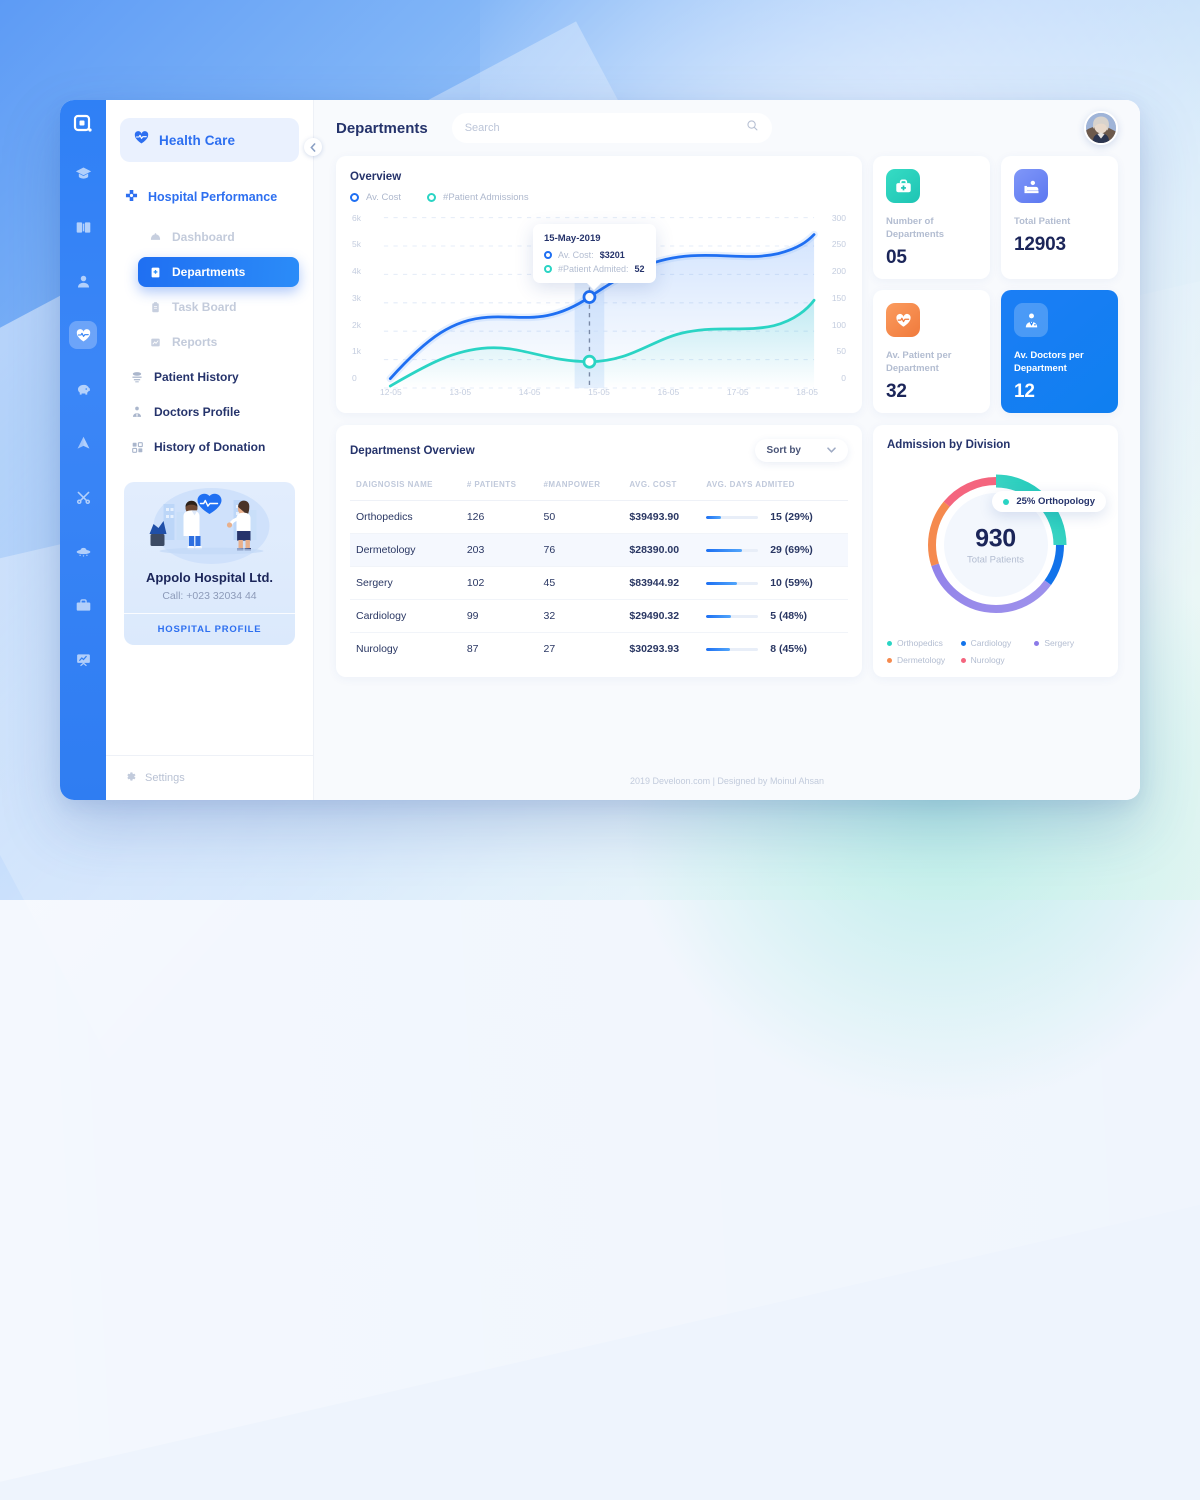  Describe the element at coordinates (801, 451) in the screenshot. I see `sort-by-dropdown: Sort by` at that location.